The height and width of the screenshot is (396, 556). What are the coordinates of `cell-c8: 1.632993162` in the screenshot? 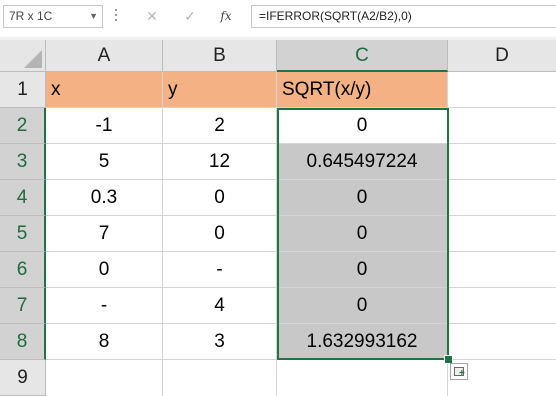 It's located at (362, 342).